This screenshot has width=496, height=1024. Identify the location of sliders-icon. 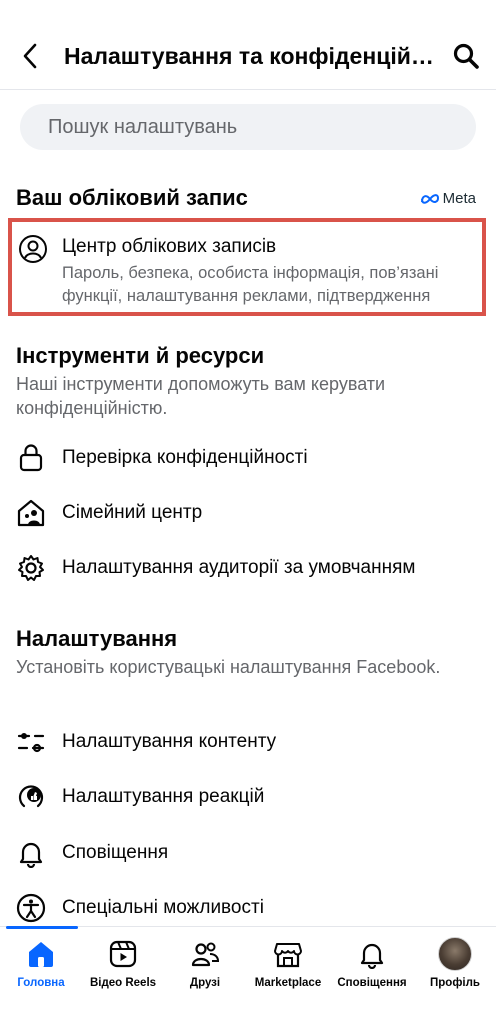
(31, 742).